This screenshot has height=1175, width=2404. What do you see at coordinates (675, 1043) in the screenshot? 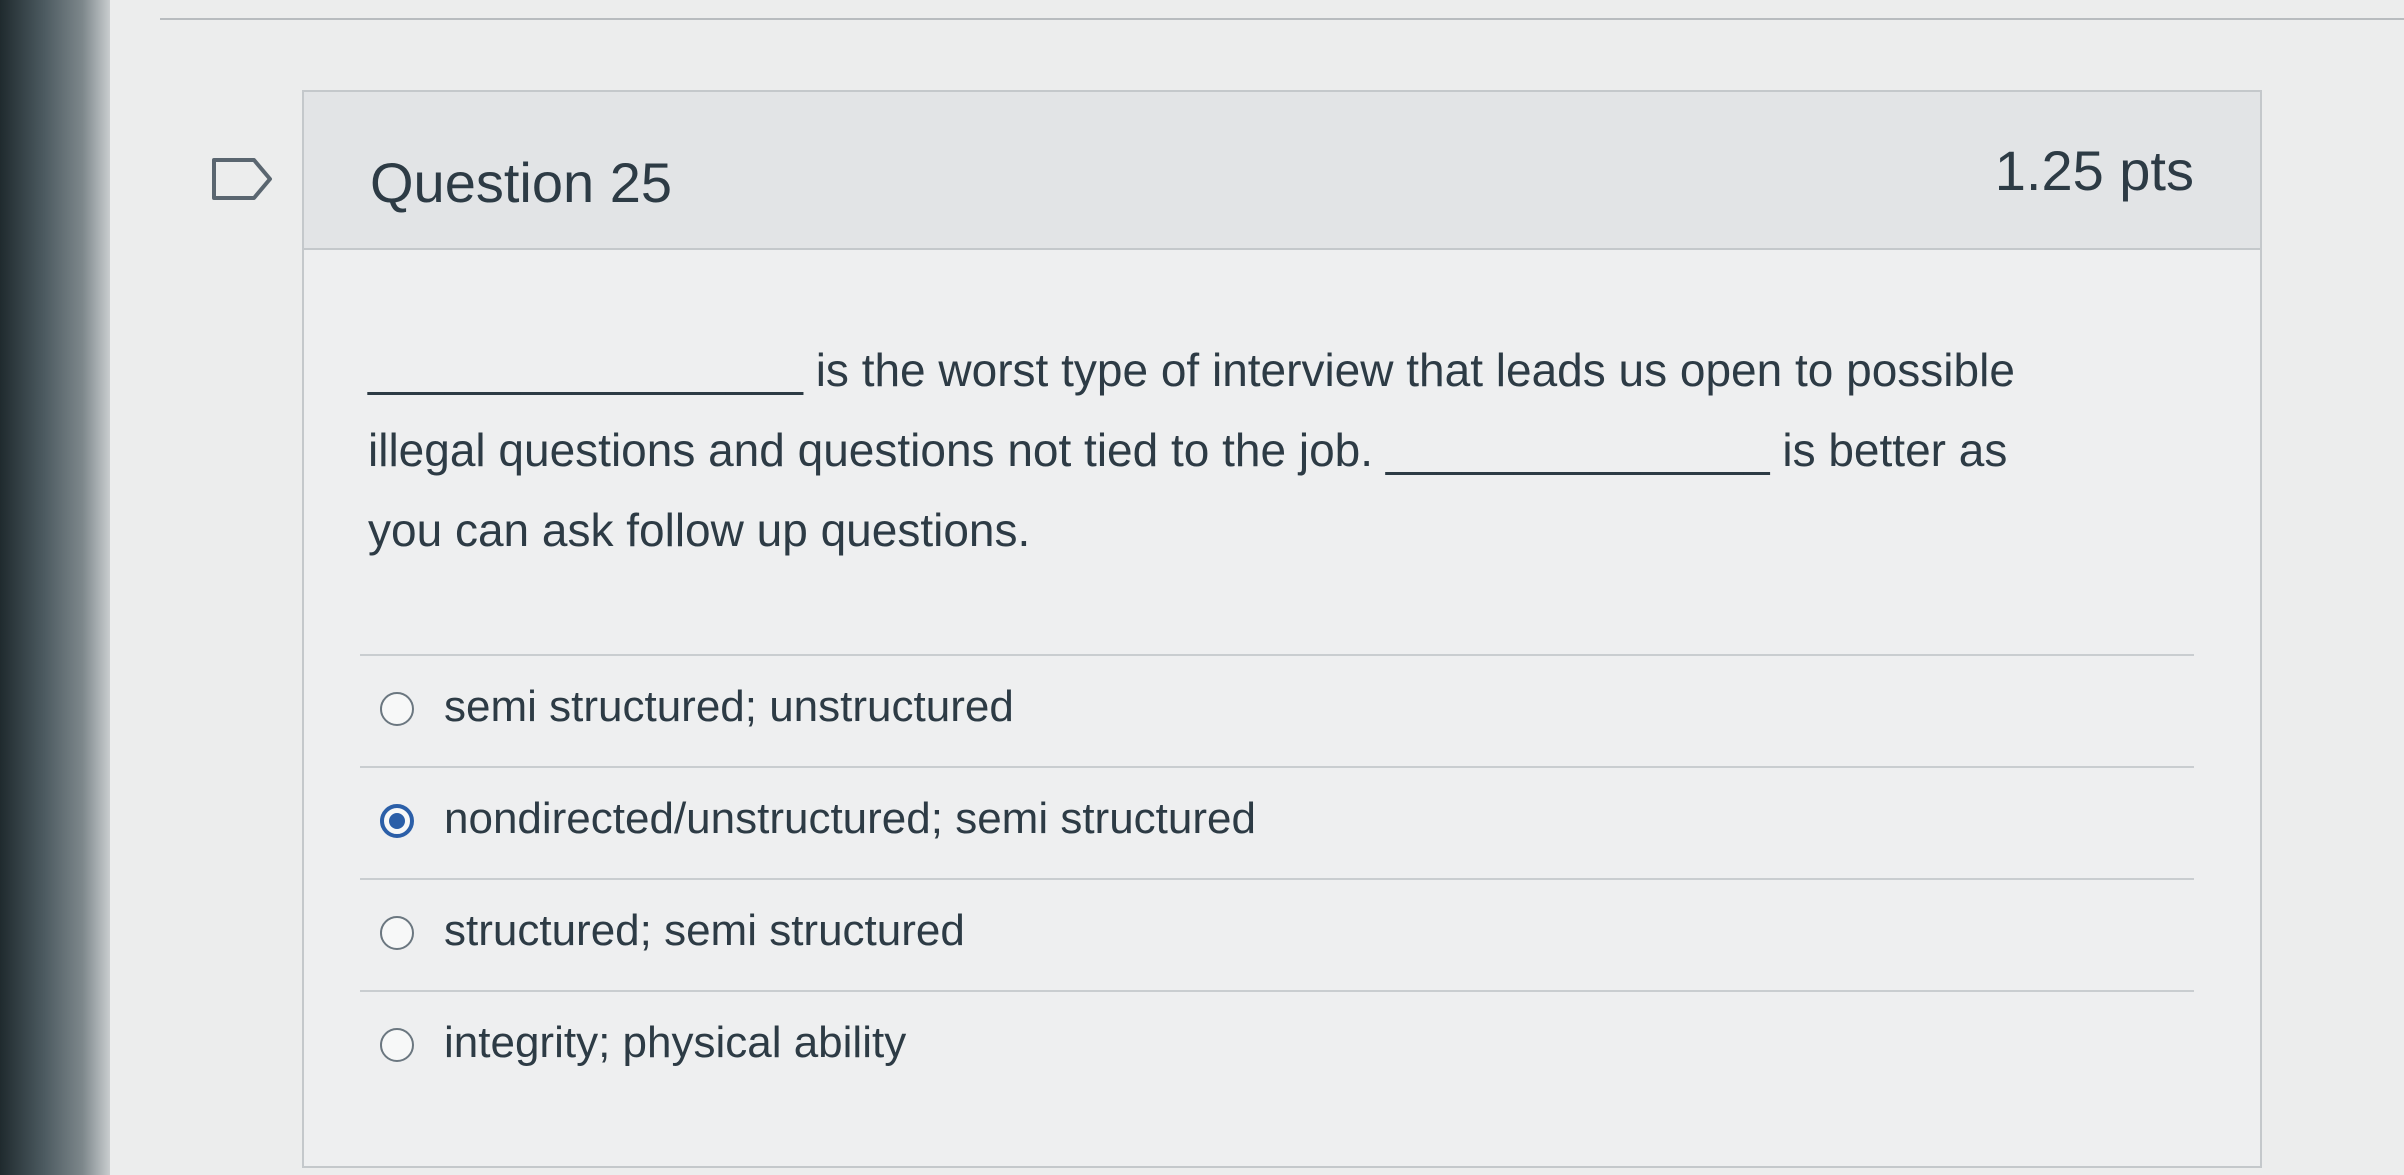
I see `answer-label: integrity; physical ability` at bounding box center [675, 1043].